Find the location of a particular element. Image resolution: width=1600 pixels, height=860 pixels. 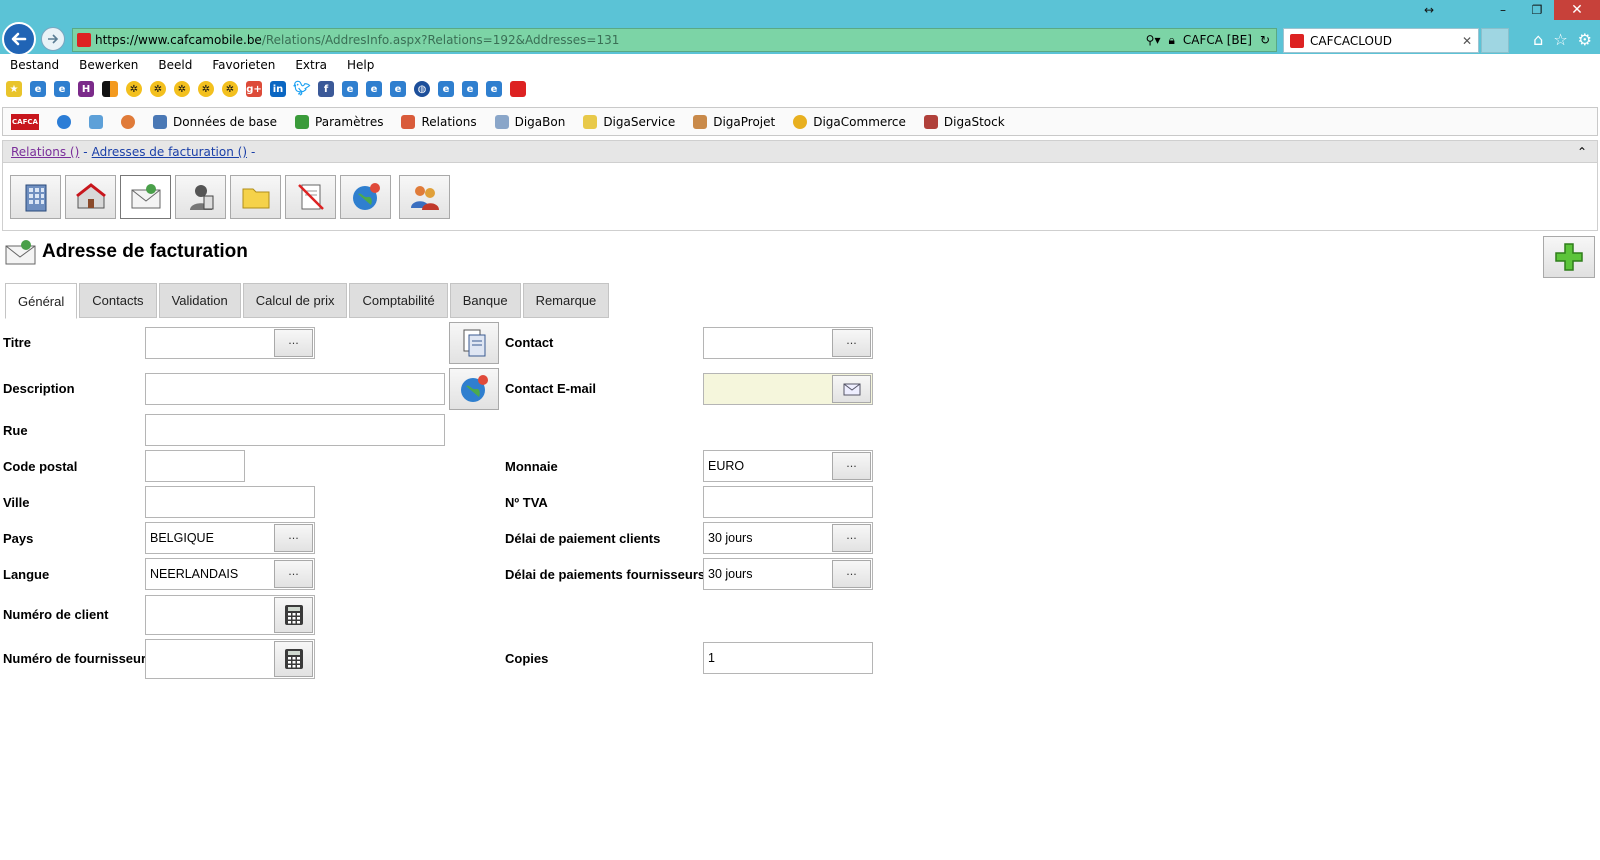

globe-link-icon: ◍ is located at coordinates (422, 89).